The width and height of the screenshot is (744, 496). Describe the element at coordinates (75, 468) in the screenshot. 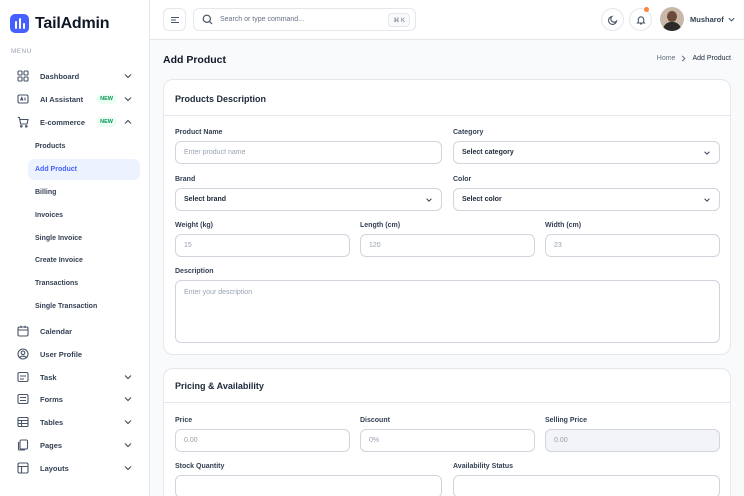

I see `sidebar-item-layouts: Layouts` at that location.